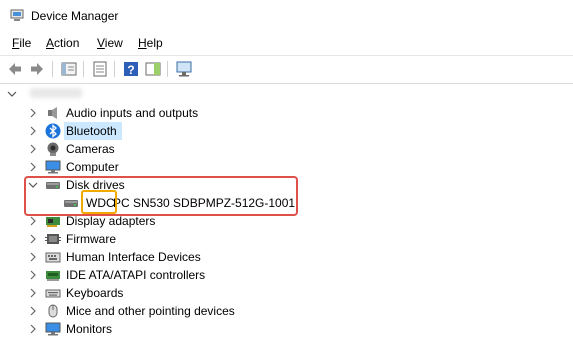 The image size is (573, 342). I want to click on properties-icon, so click(69, 69).